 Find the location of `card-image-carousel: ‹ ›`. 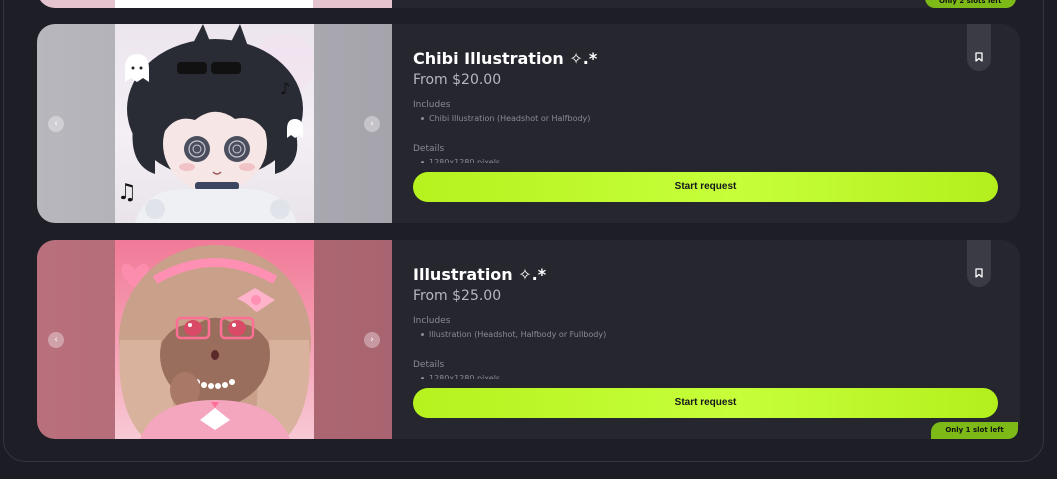

card-image-carousel: ‹ › is located at coordinates (214, 339).